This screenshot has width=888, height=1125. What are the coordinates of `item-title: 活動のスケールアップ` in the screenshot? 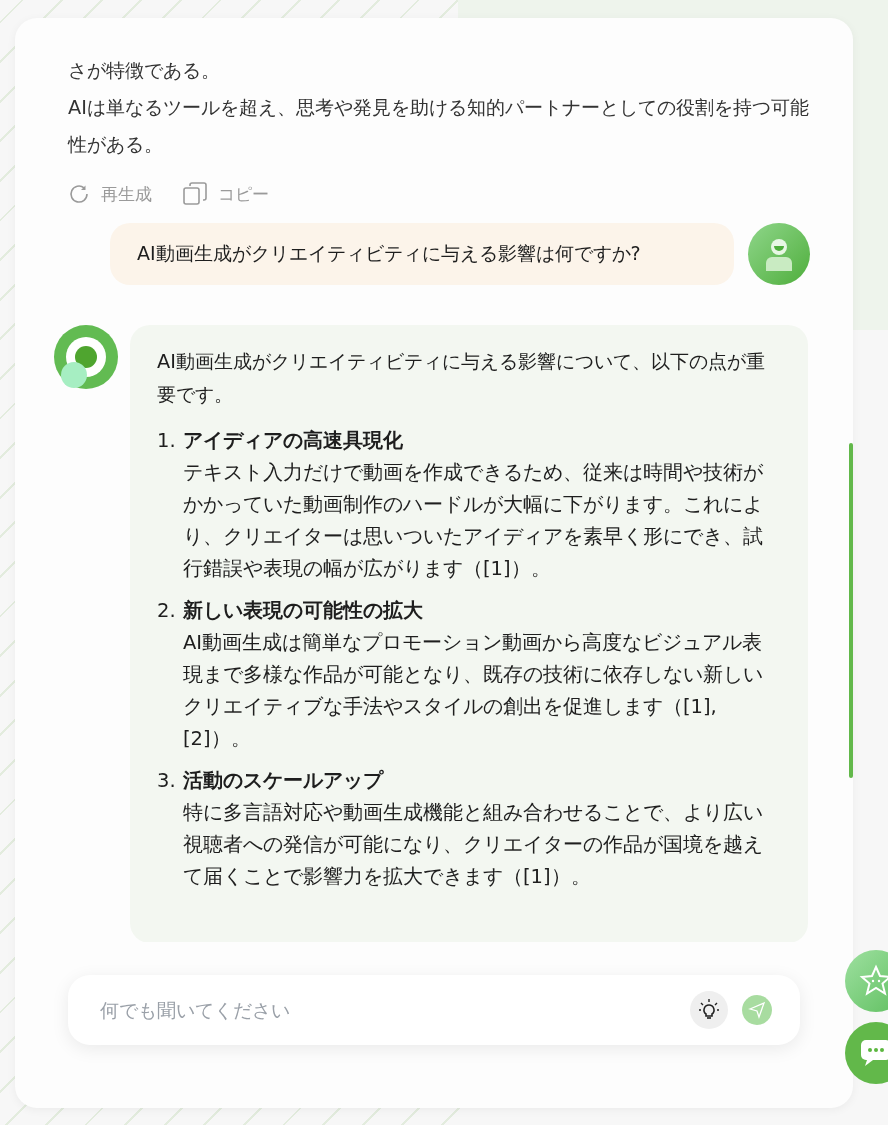 It's located at (284, 781).